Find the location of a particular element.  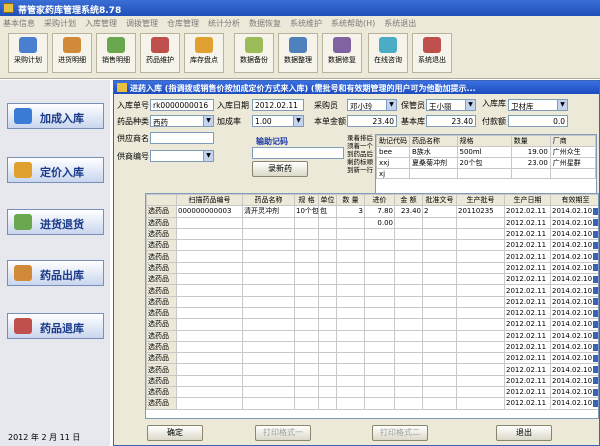

grid-cell: 2 is located at coordinates (439, 211).